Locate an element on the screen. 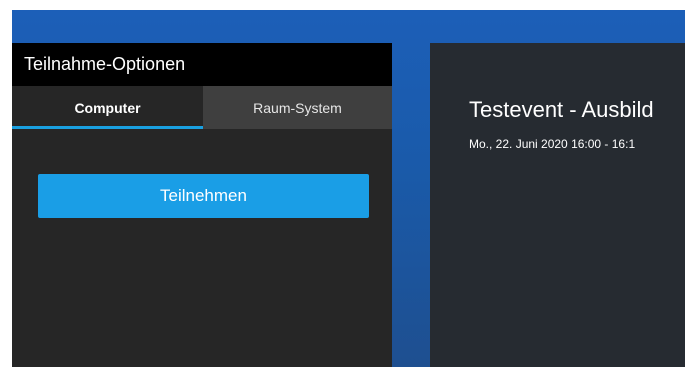  join-options-tabs: Computer Raum-System is located at coordinates (202, 107).